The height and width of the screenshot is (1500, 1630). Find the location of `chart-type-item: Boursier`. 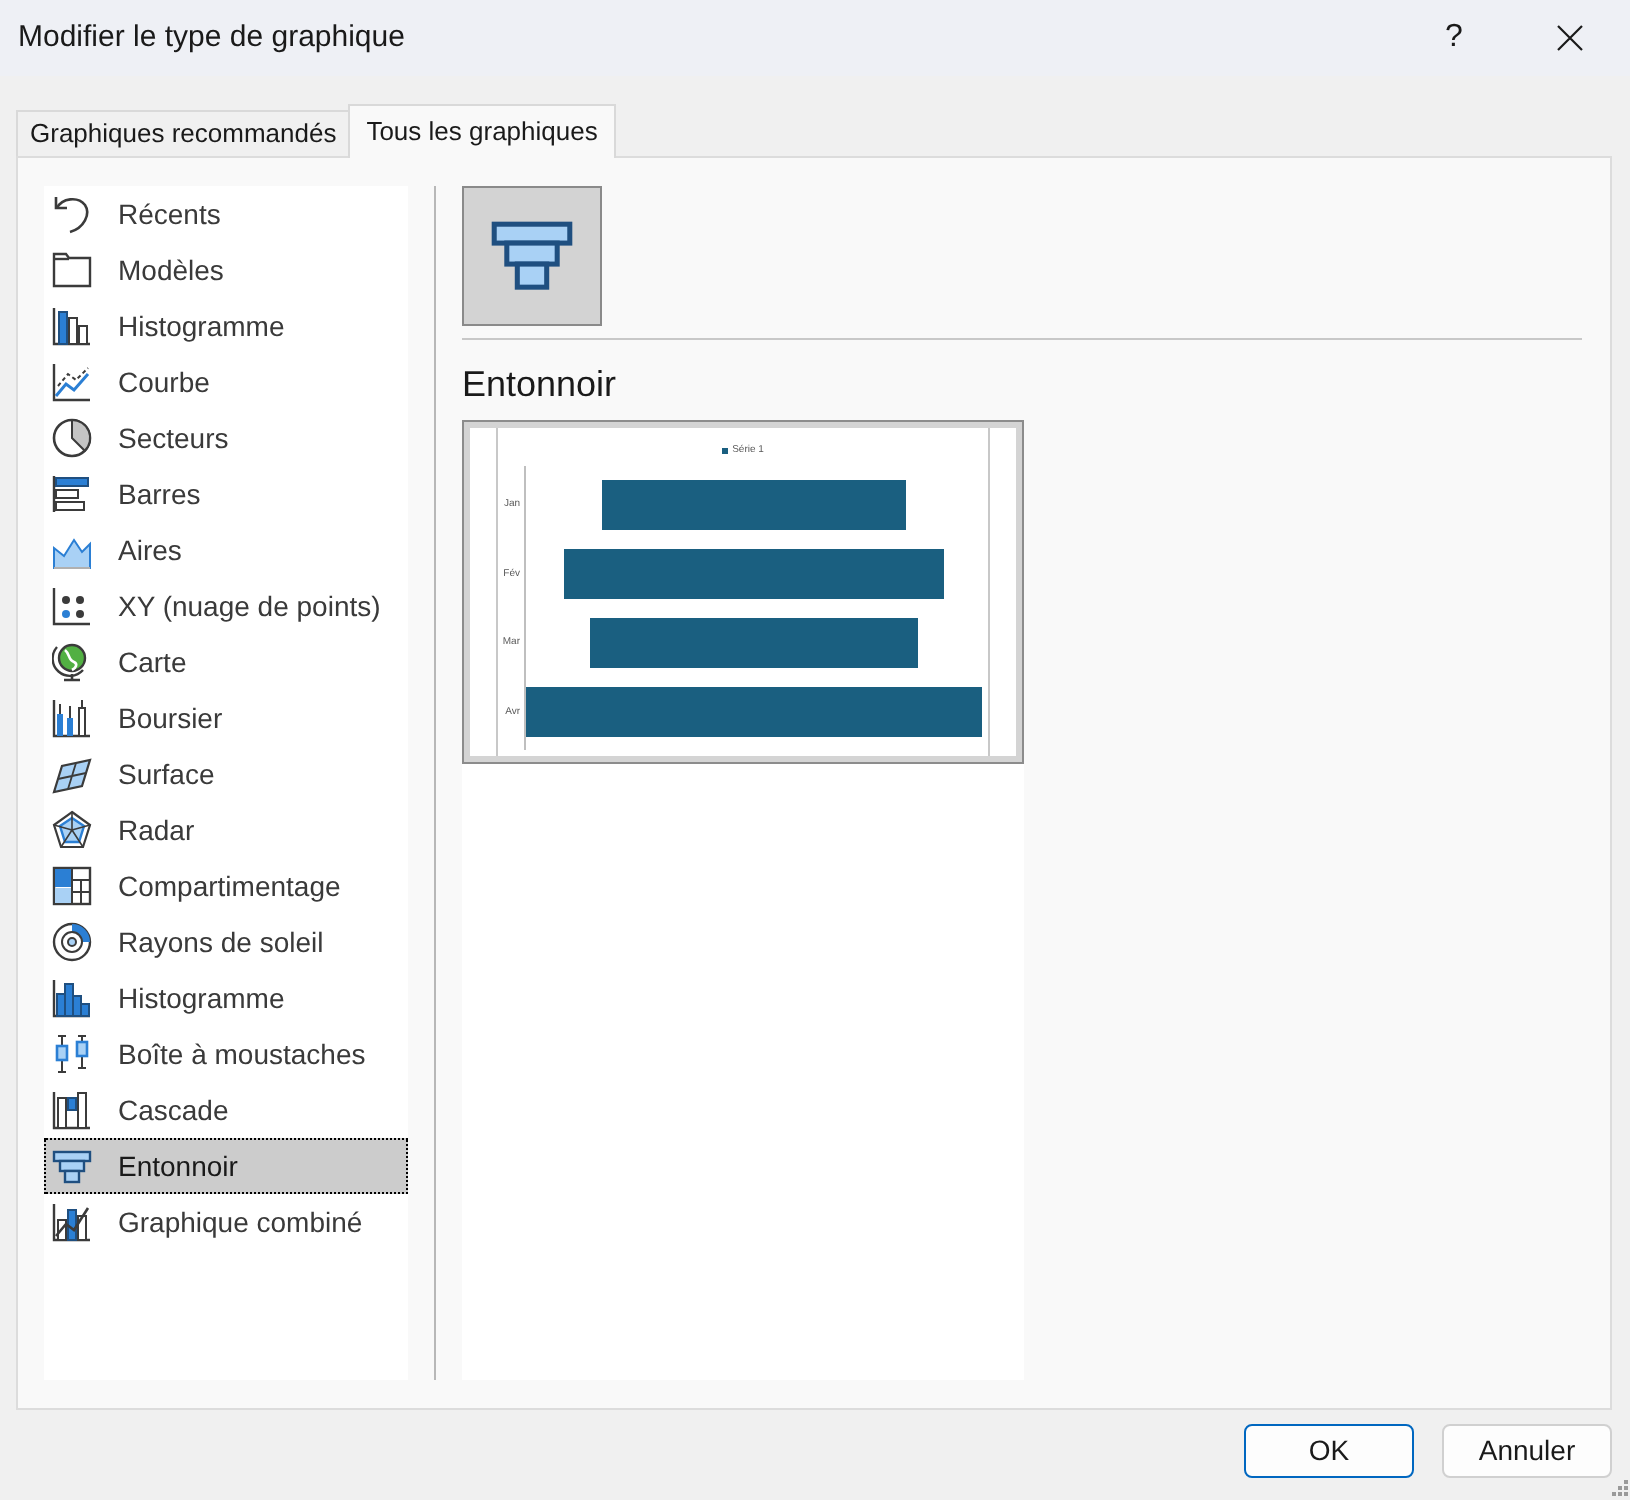

chart-type-item: Boursier is located at coordinates (226, 718).